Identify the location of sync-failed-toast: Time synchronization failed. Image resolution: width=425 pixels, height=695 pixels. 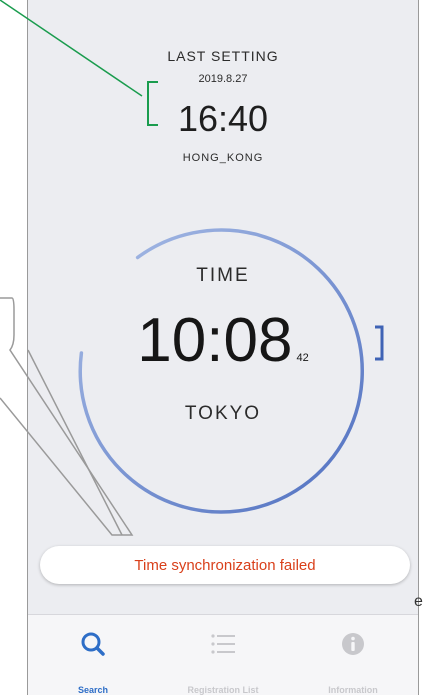
(225, 565).